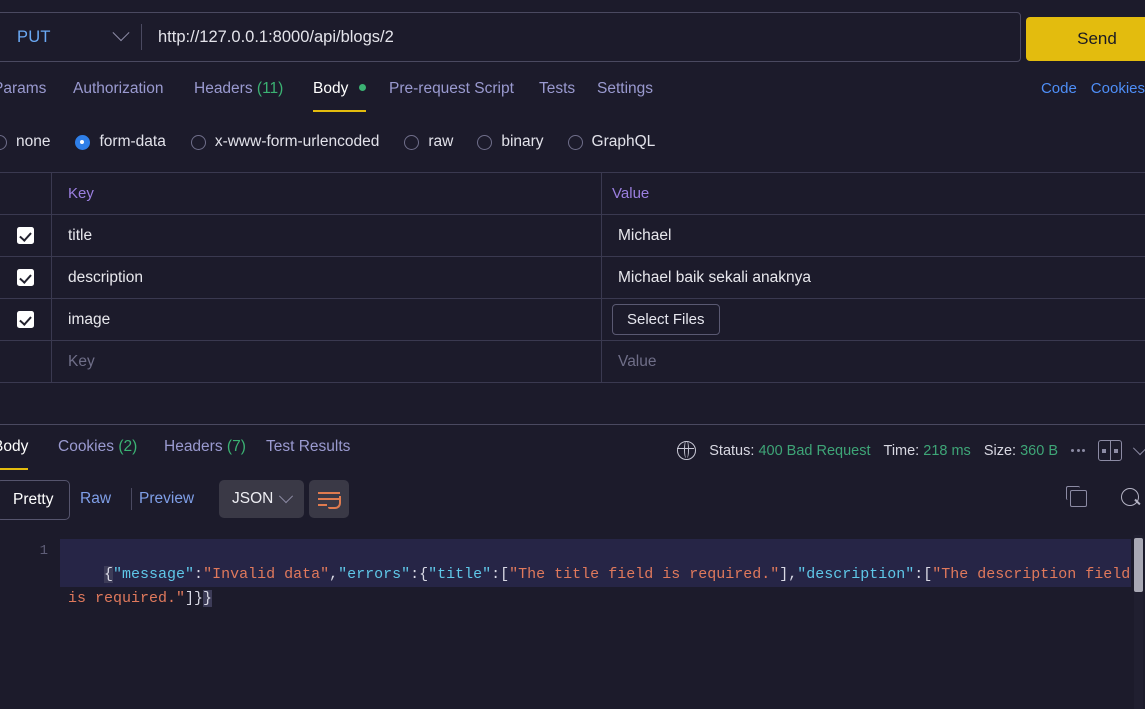  I want to click on tab-authorization-label: Authorization, so click(118, 88).